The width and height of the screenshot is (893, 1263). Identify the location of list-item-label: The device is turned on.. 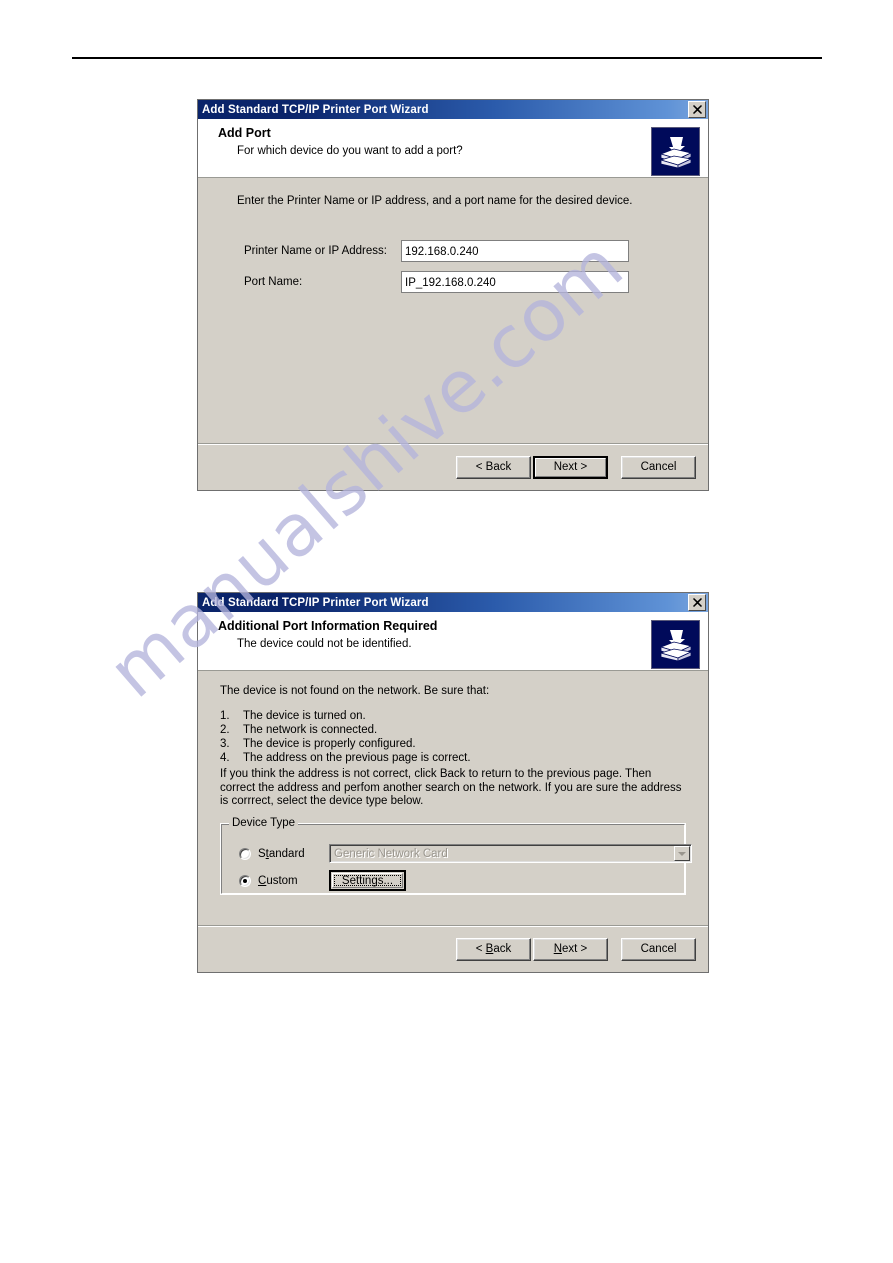
(304, 716).